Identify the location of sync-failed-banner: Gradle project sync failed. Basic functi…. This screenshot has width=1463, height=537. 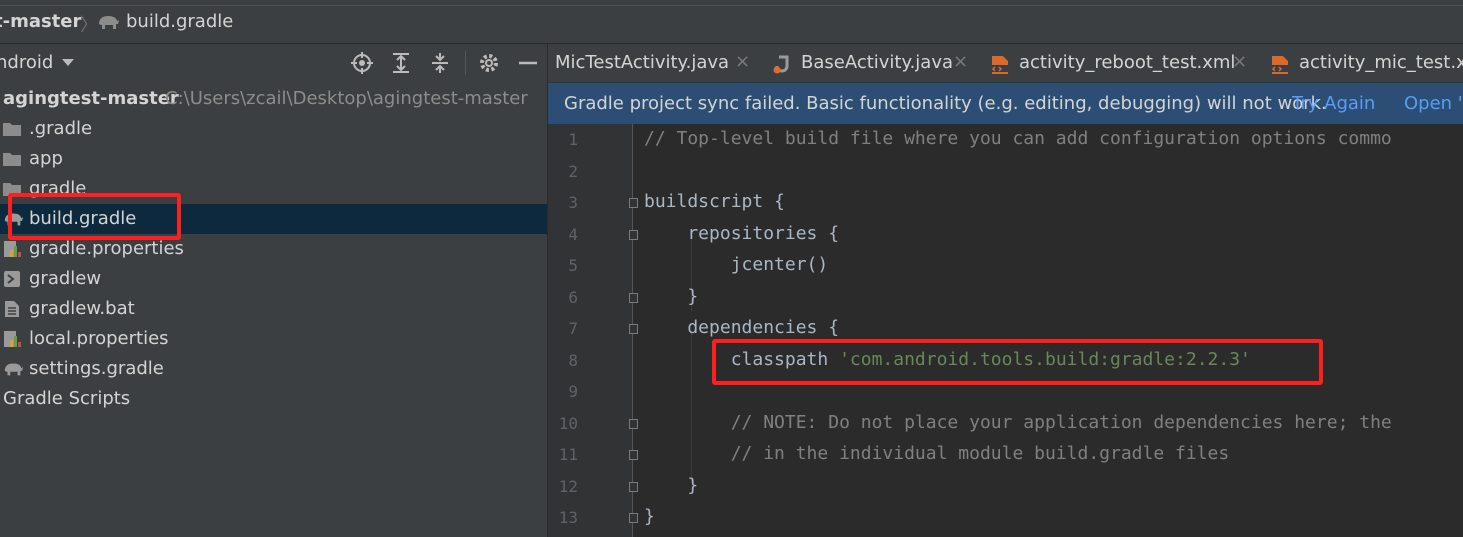
(1005, 103).